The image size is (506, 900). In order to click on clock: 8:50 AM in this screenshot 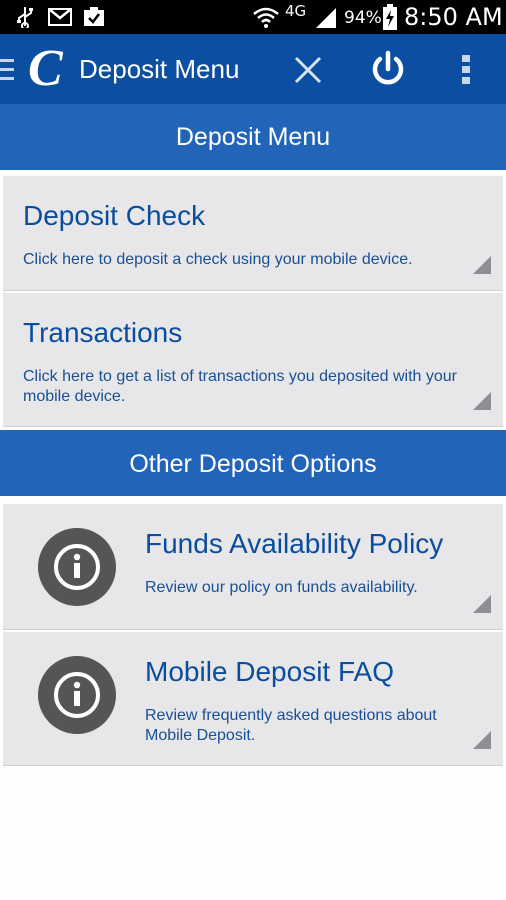, I will do `click(453, 17)`.